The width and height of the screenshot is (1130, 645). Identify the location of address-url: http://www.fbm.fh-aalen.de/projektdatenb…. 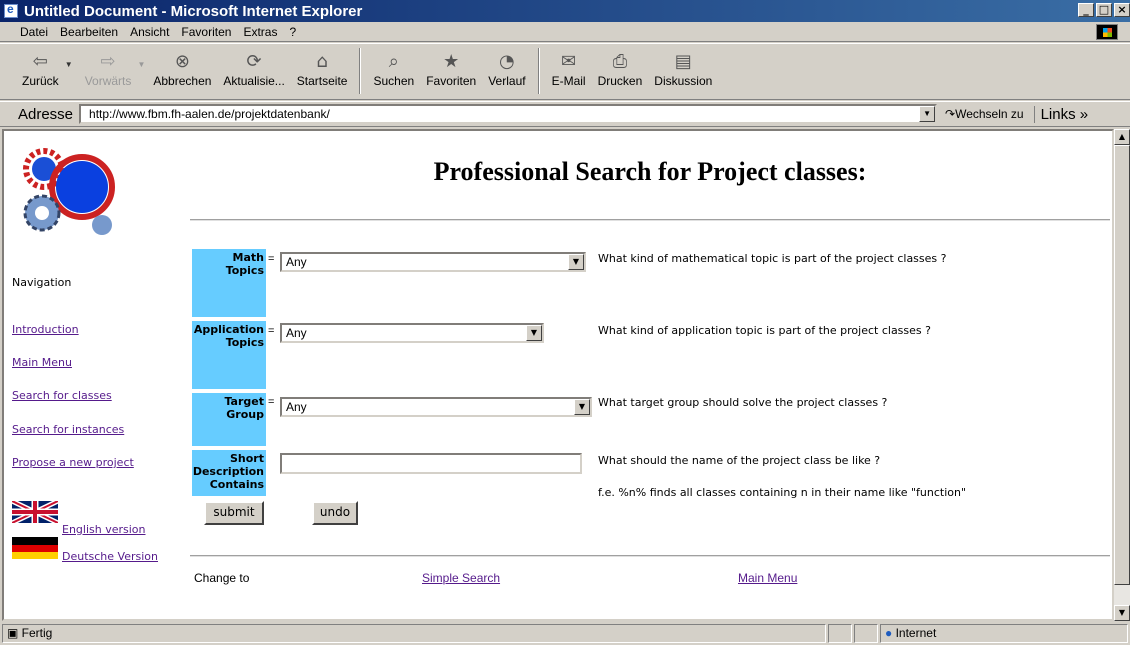
(209, 114).